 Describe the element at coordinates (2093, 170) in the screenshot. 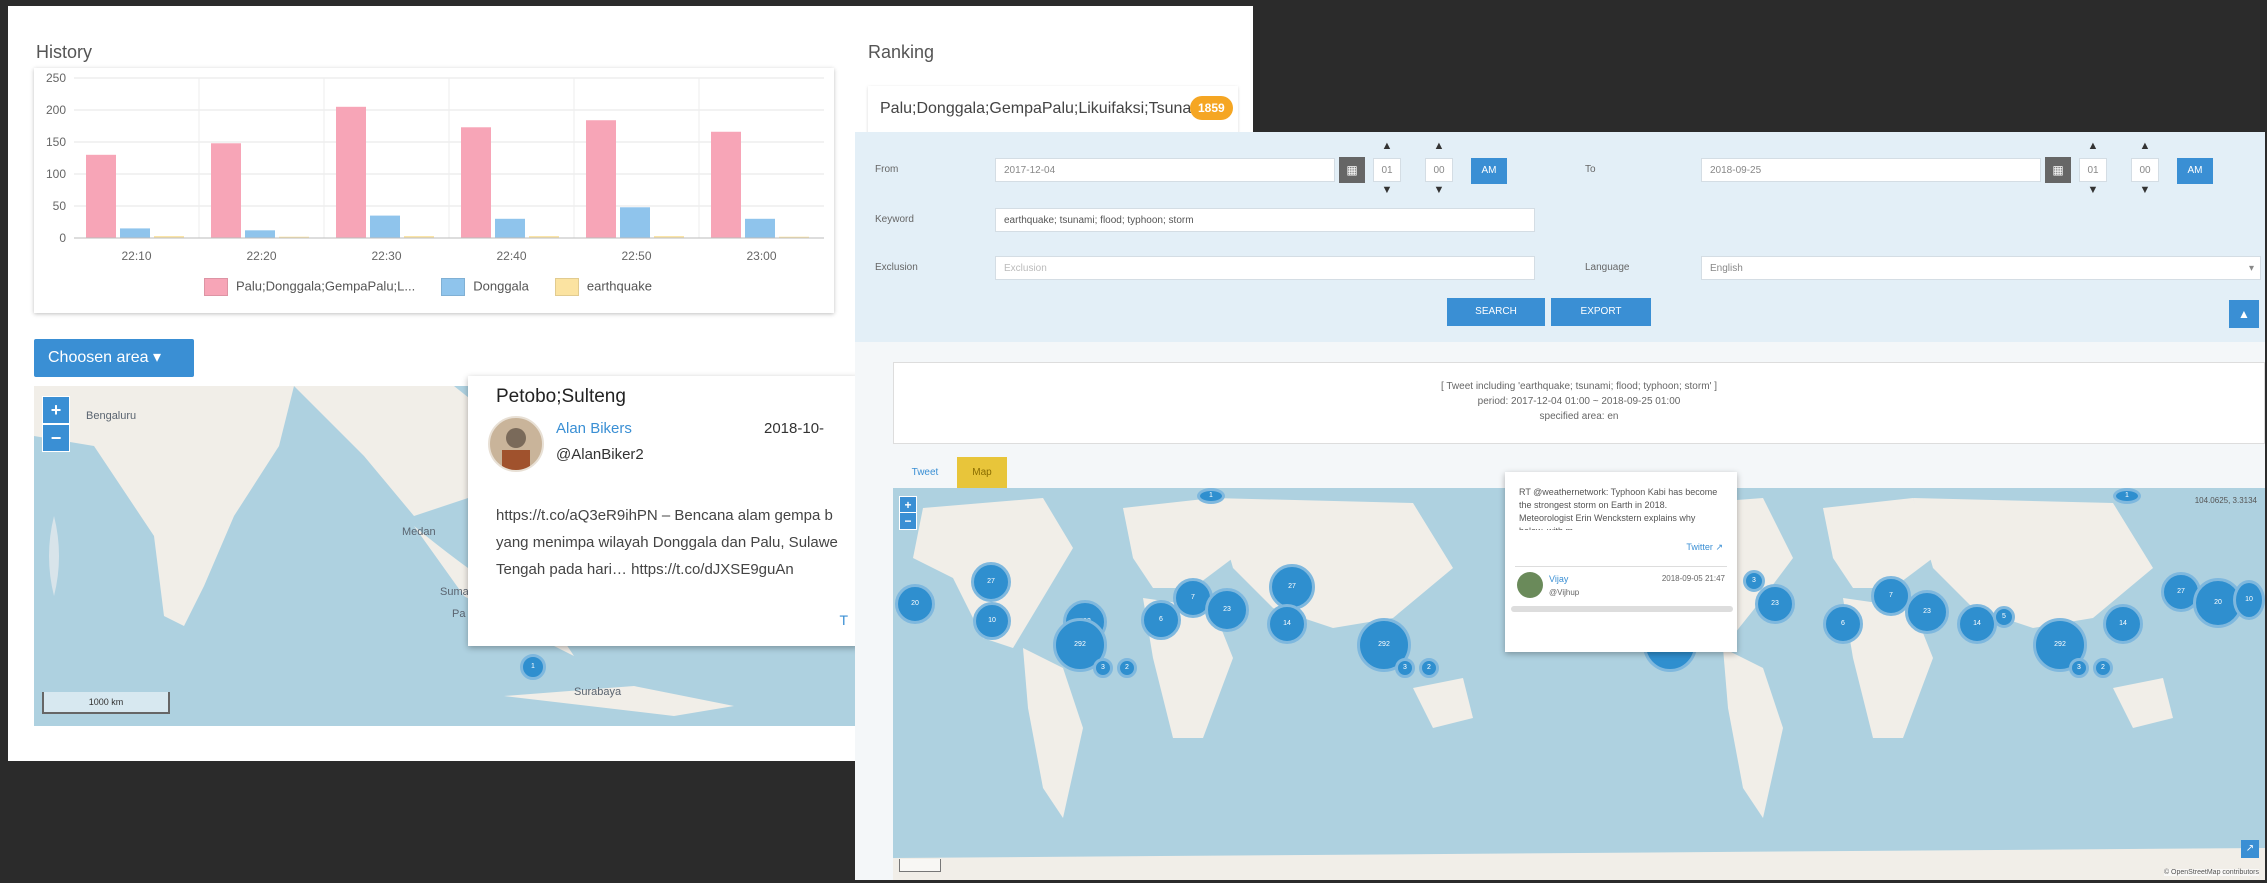

I see `to-hour-input: 01` at that location.